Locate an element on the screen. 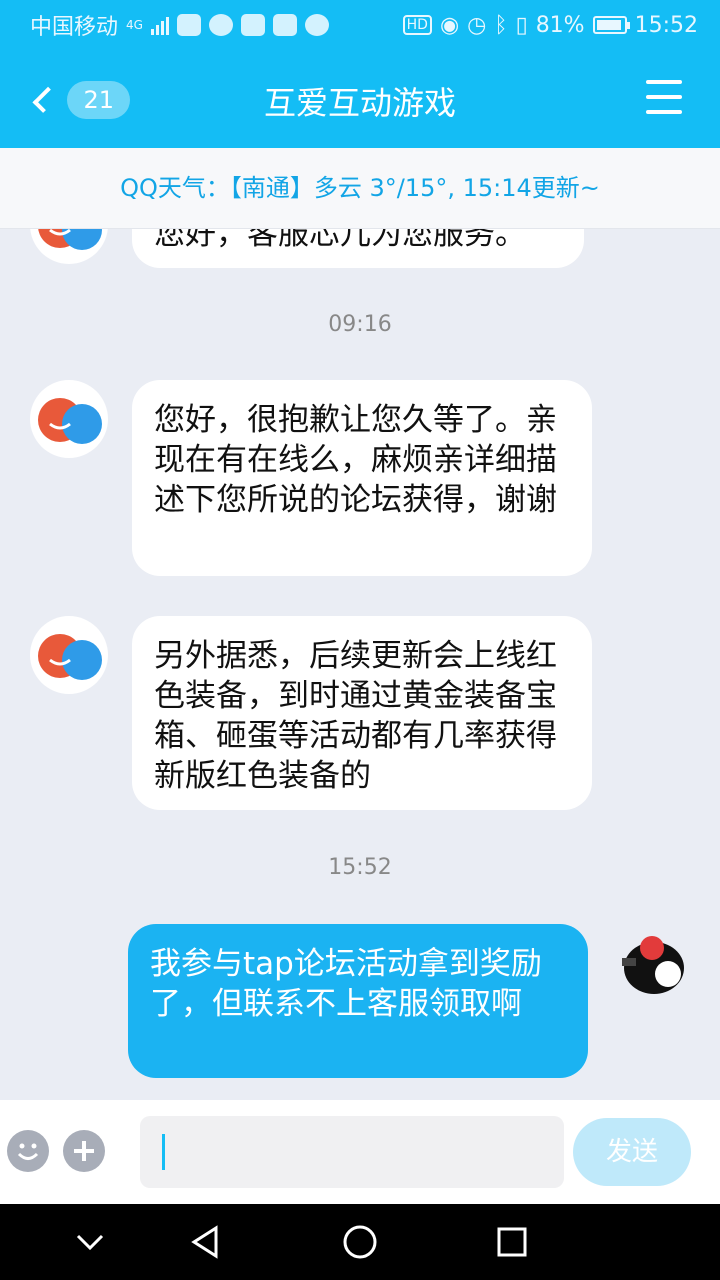  bird-avatar-icon is located at coordinates (653, 965).